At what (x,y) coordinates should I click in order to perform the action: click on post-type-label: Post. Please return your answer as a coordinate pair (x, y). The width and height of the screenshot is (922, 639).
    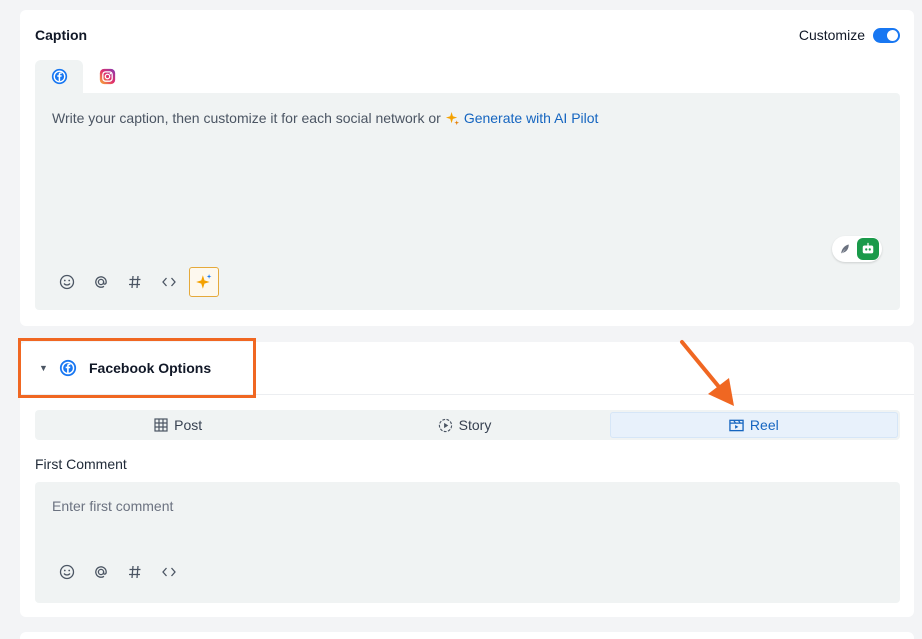
    Looking at the image, I should click on (188, 425).